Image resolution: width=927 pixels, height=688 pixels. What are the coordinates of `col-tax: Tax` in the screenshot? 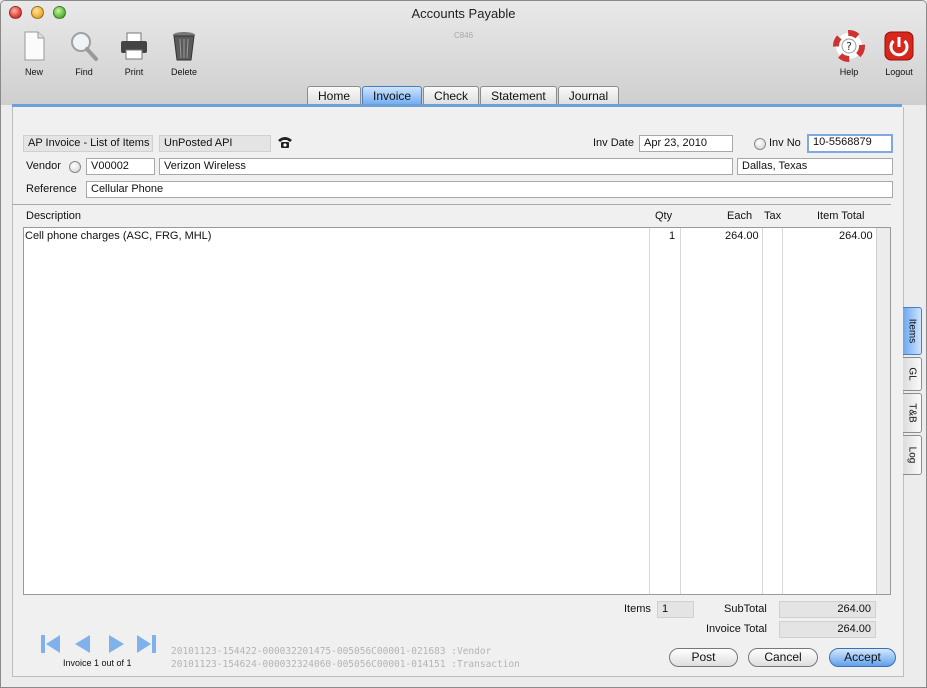 It's located at (772, 216).